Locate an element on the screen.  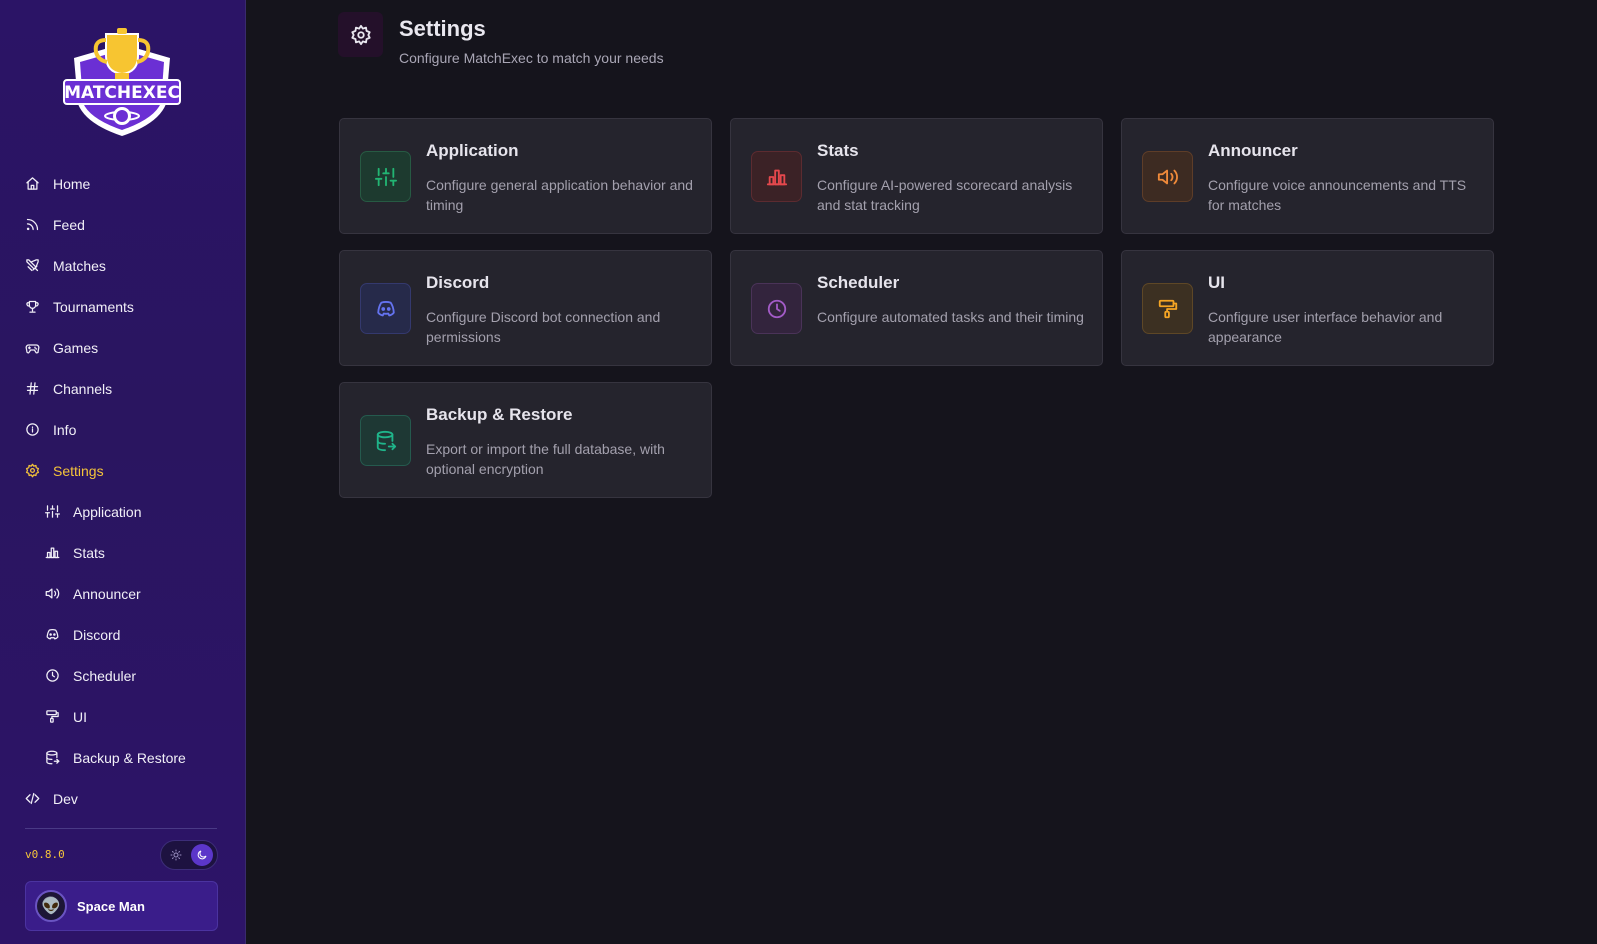
home-icon is located at coordinates (33, 184).